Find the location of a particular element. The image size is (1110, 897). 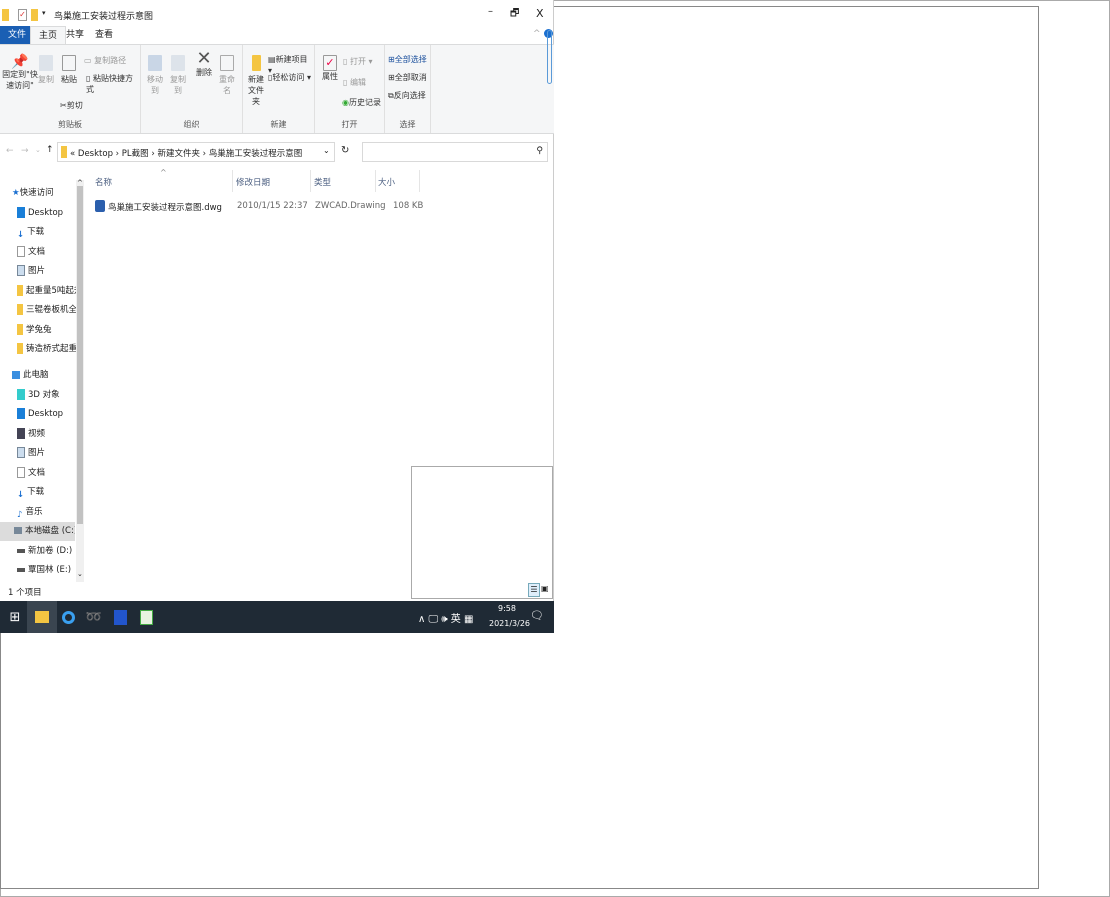

invert-selection-button: ⧉反向选择 is located at coordinates (407, 95).